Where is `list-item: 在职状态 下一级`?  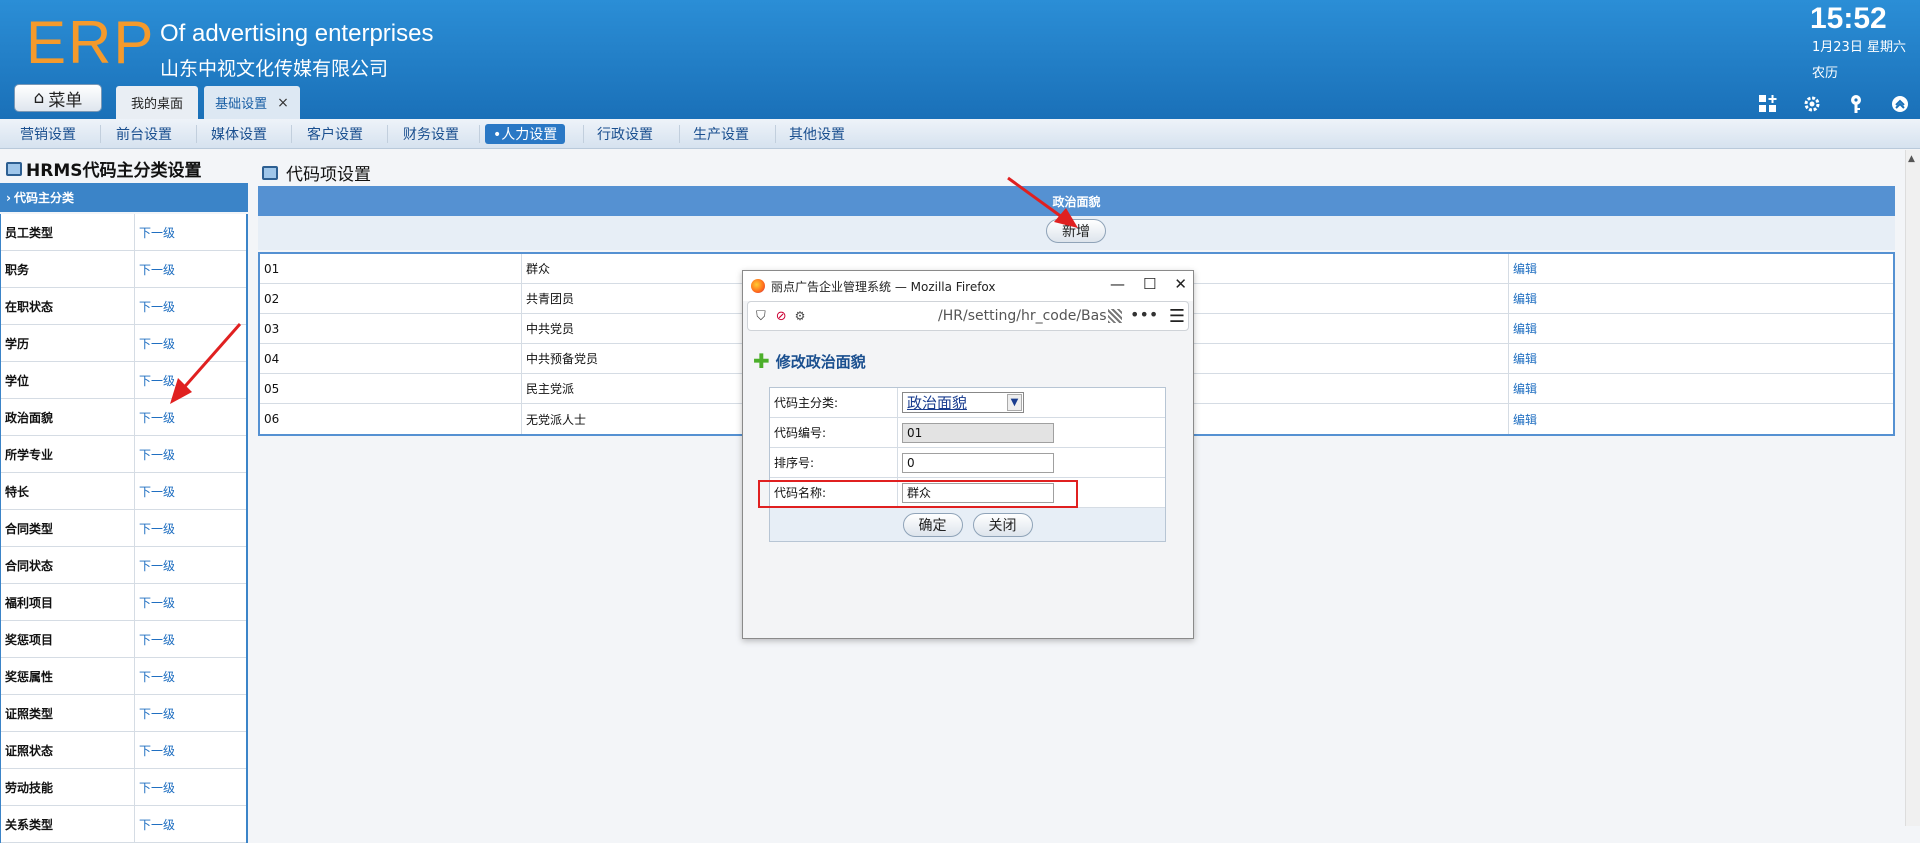
list-item: 在职状态 下一级 is located at coordinates (123, 306).